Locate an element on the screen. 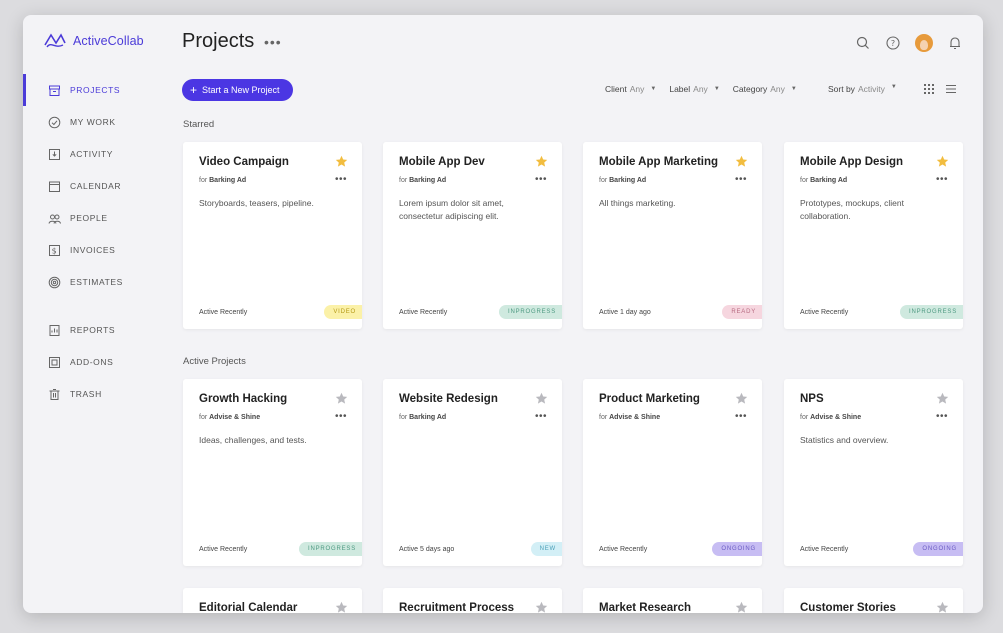 The height and width of the screenshot is (633, 1003). search-icon is located at coordinates (863, 43).